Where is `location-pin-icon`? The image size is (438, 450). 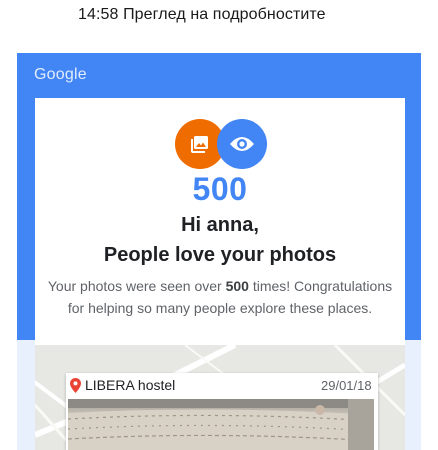
location-pin-icon is located at coordinates (75, 385).